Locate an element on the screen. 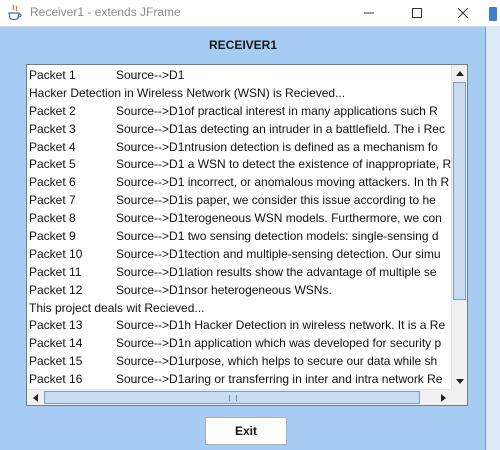 The image size is (500, 450). window-title: Receiver1 - extends JFrame is located at coordinates (105, 12).